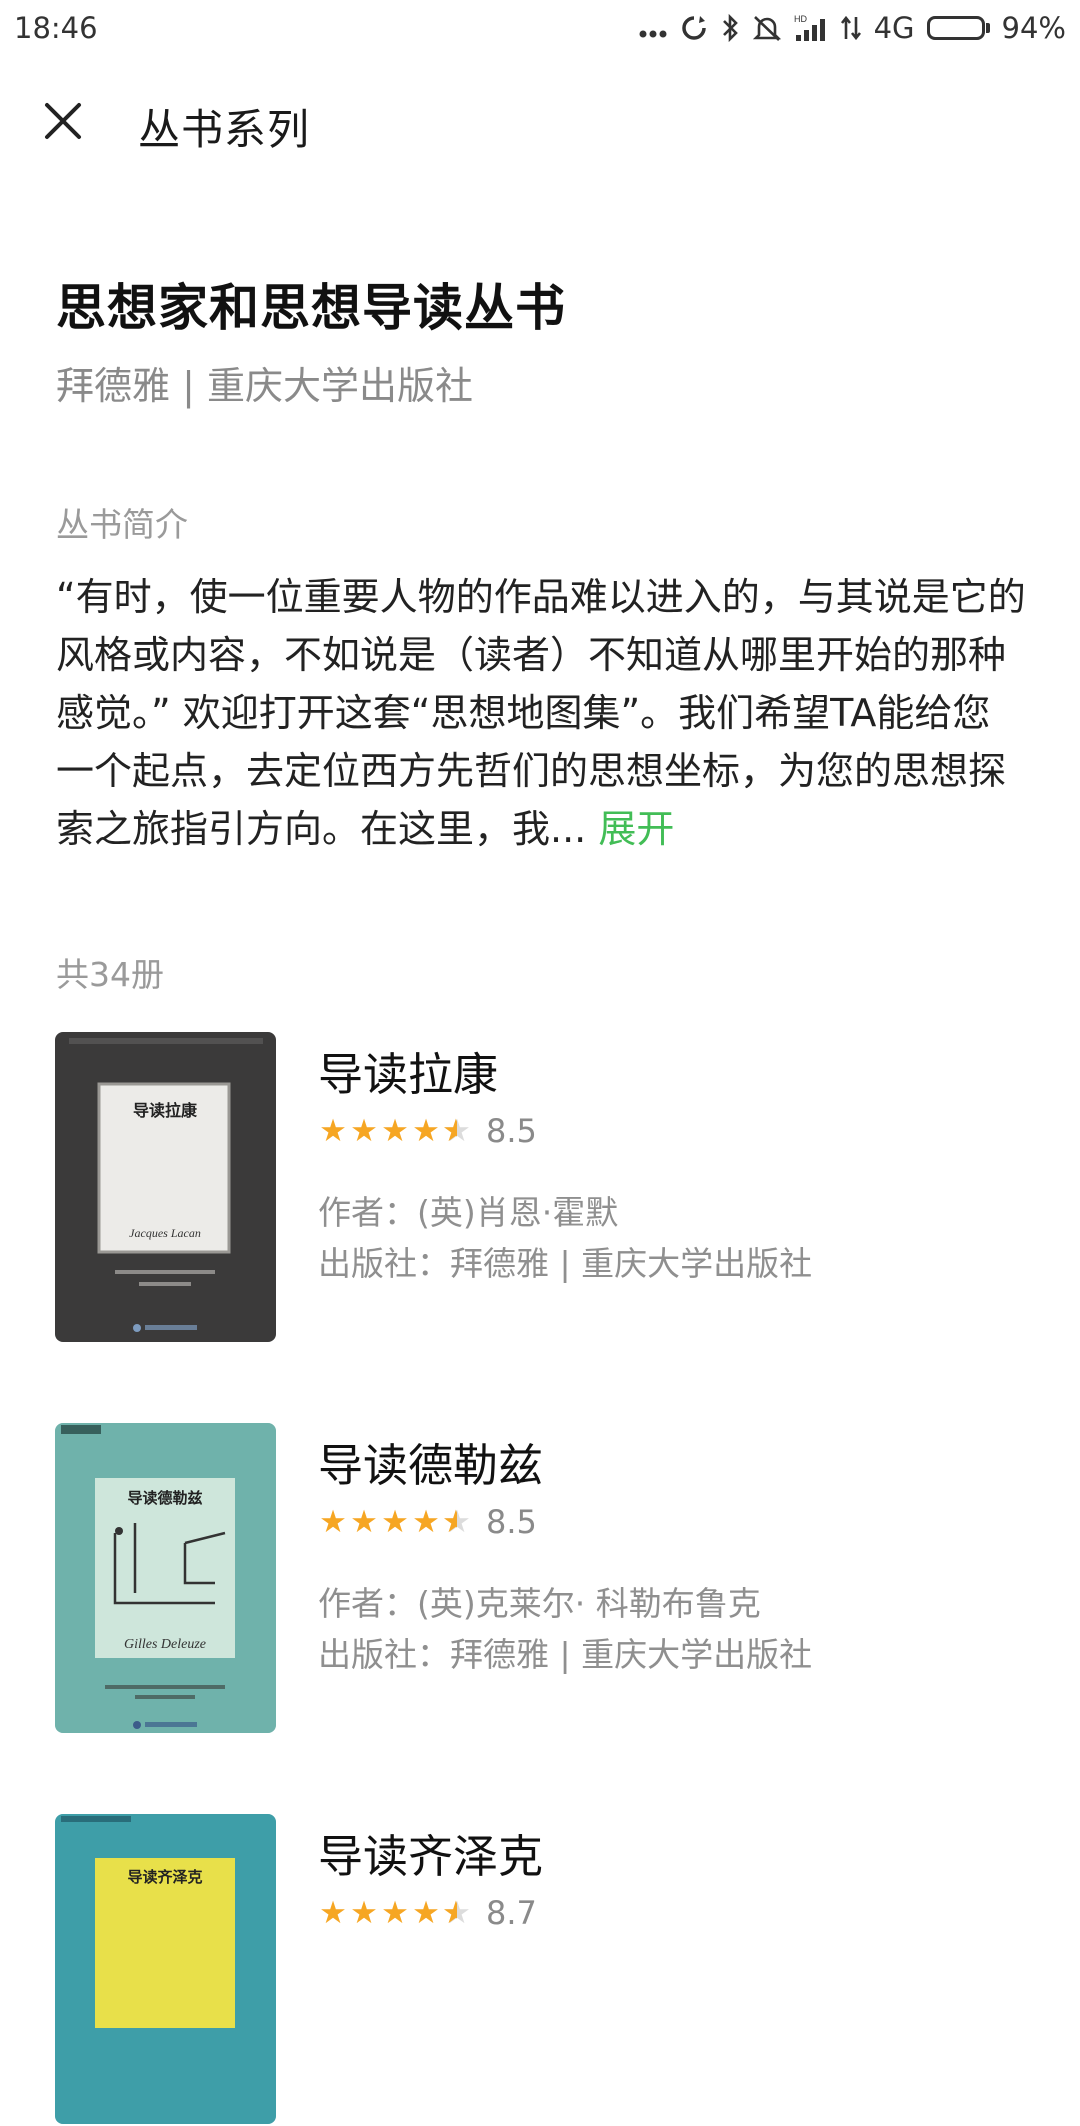  I want to click on network-type: 4G, so click(894, 28).